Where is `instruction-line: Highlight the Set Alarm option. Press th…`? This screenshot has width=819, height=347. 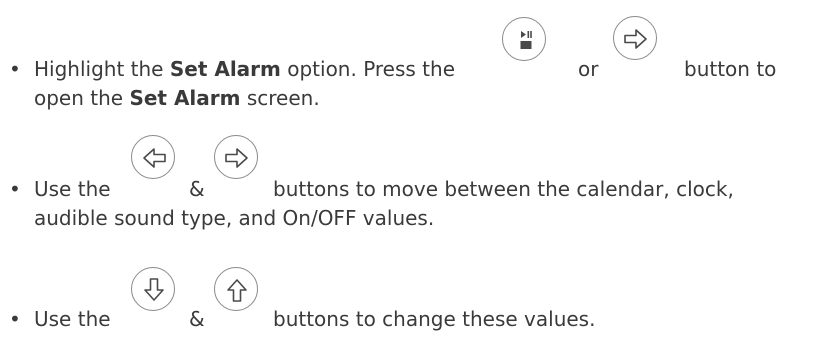
instruction-line: Highlight the Set Alarm option. Press th… is located at coordinates (245, 69).